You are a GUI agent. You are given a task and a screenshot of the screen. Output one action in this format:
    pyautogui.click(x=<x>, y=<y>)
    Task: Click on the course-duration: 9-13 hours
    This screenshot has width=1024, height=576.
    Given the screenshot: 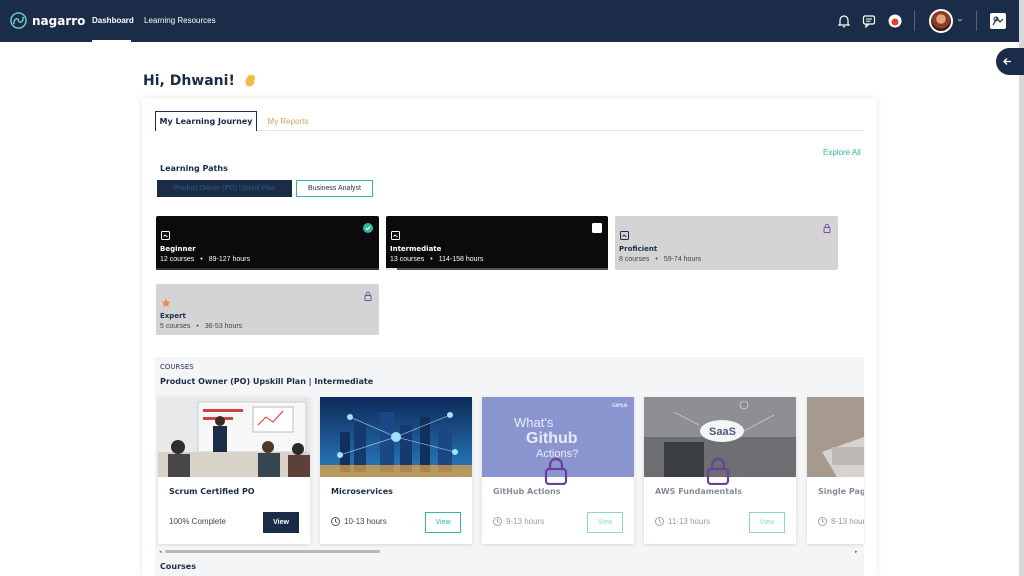 What is the action you would take?
    pyautogui.click(x=518, y=521)
    